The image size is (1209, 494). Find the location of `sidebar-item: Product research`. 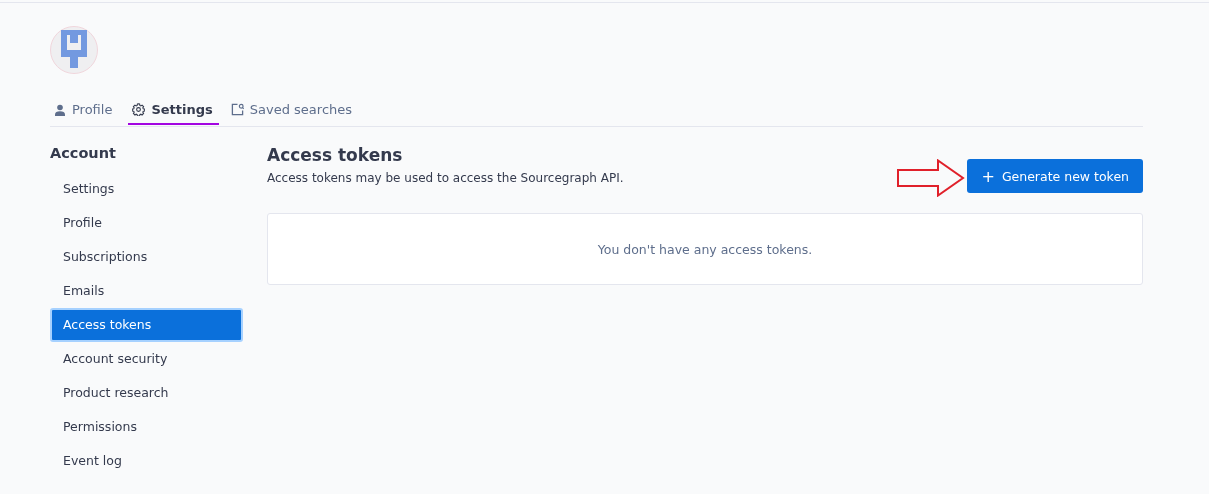

sidebar-item: Product research is located at coordinates (146, 393).